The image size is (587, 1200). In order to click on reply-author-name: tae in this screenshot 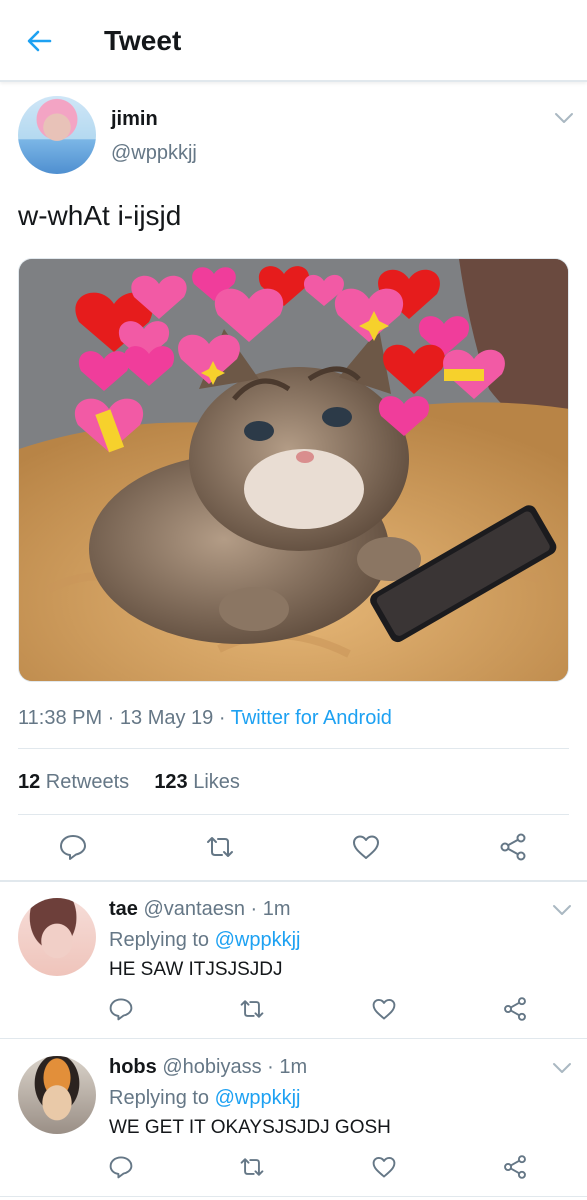, I will do `click(123, 909)`.